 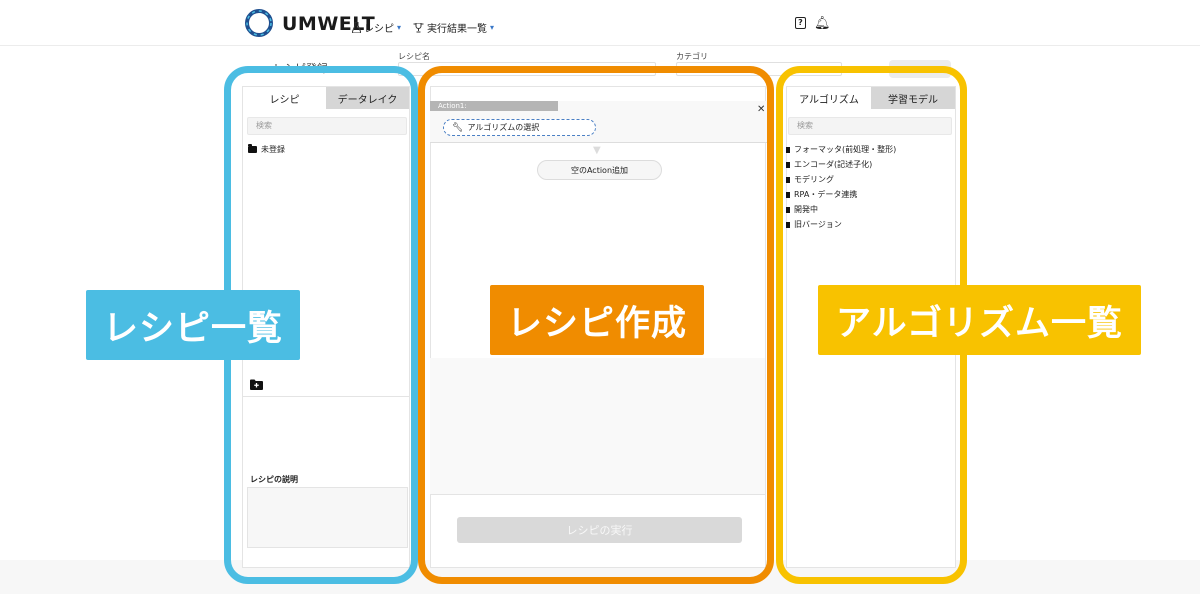 I want to click on annotation-algorithm-list: アルゴリズム一覧, so click(x=979, y=320).